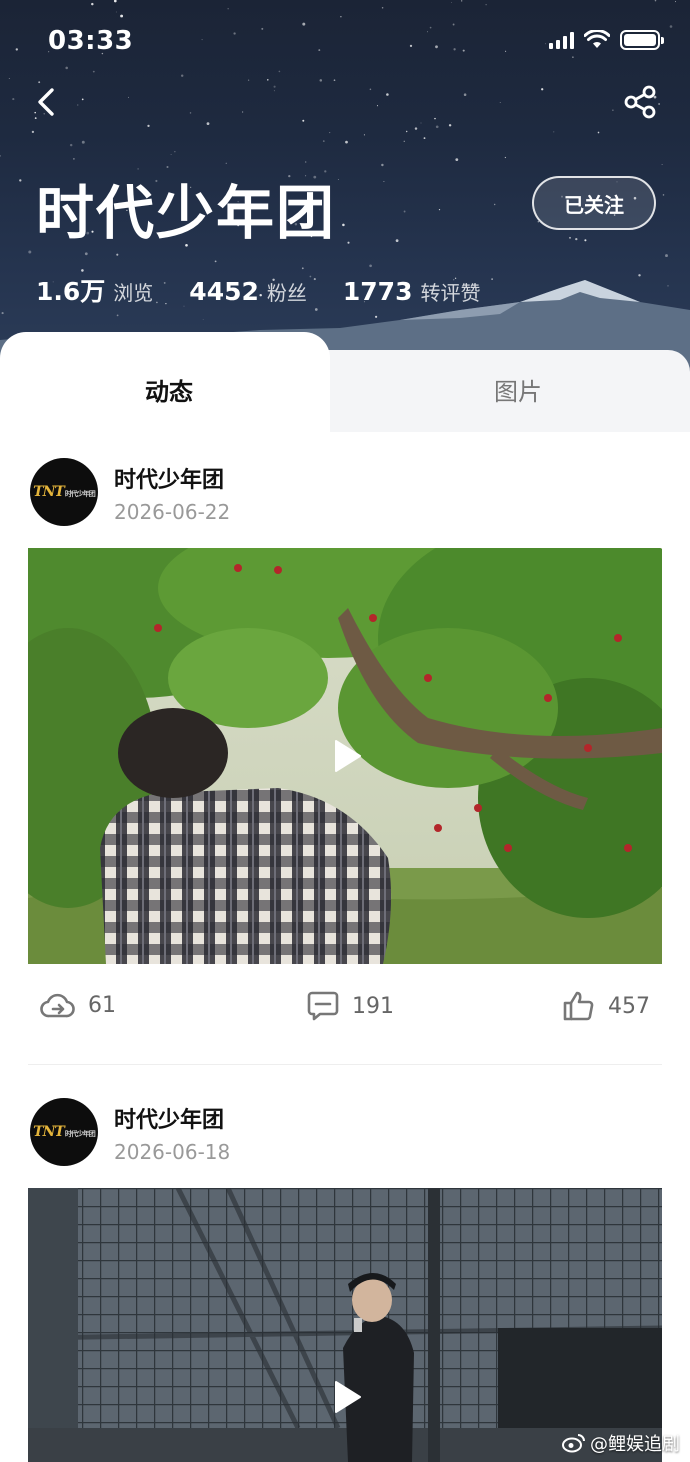 This screenshot has height=1462, width=690. Describe the element at coordinates (169, 389) in the screenshot. I see `tab-dynamic: 动态` at that location.